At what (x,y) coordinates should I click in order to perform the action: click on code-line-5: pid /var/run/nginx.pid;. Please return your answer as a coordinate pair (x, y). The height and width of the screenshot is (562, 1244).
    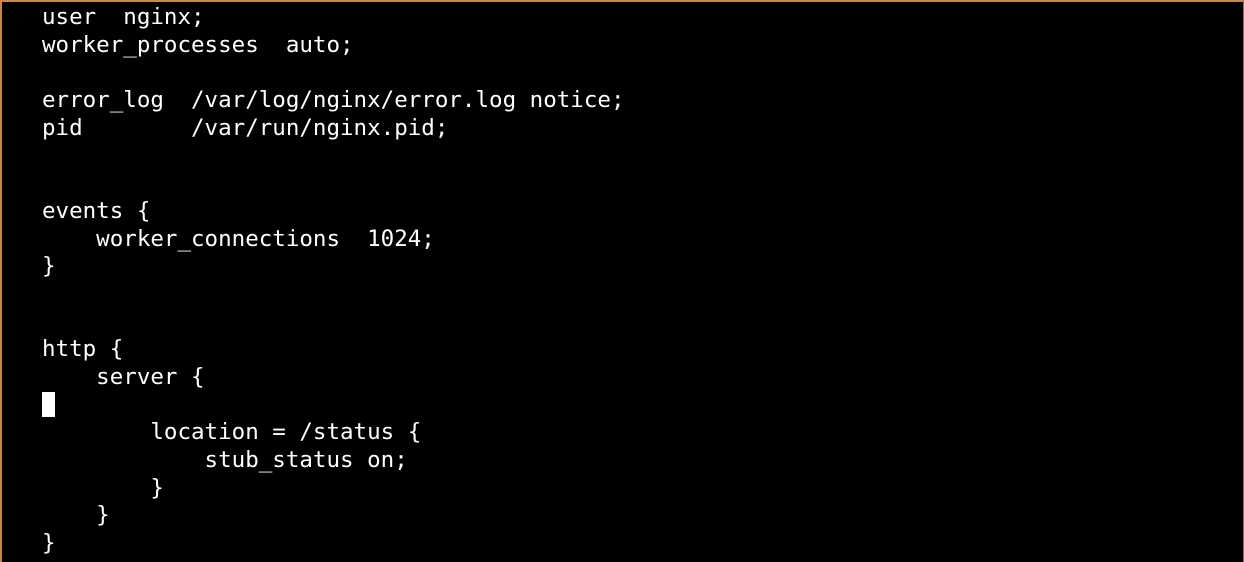
    Looking at the image, I should click on (245, 127).